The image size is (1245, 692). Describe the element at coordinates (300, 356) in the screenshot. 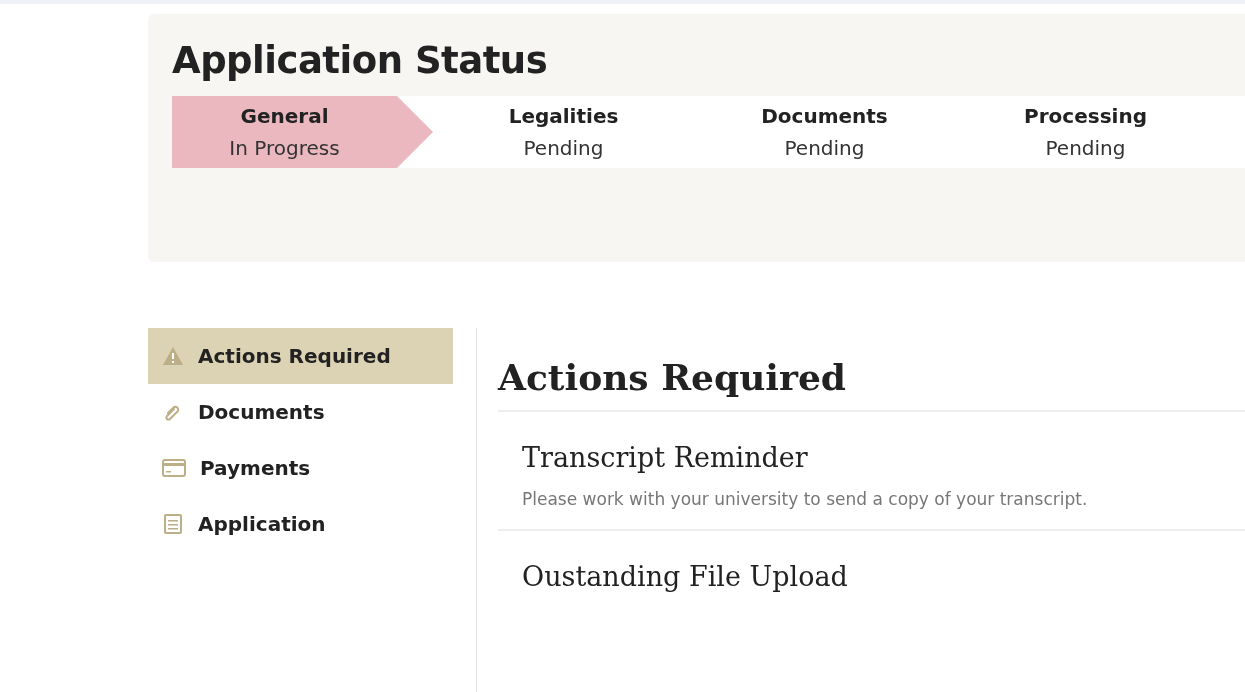

I see `sidebar-item: Actions Required` at that location.